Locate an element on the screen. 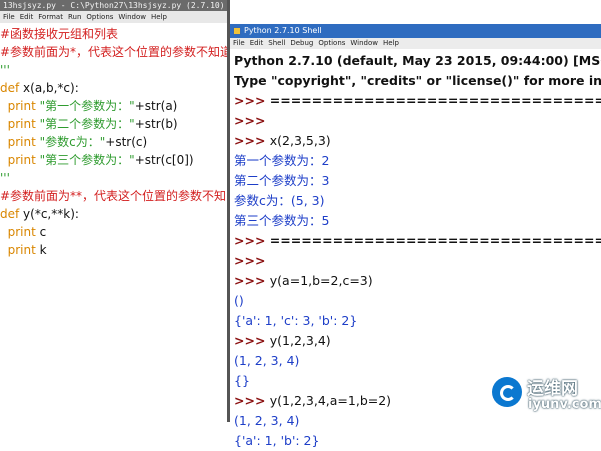 The width and height of the screenshot is (601, 451). code-line: print "第一个参数为："+str(a) is located at coordinates (114, 106).